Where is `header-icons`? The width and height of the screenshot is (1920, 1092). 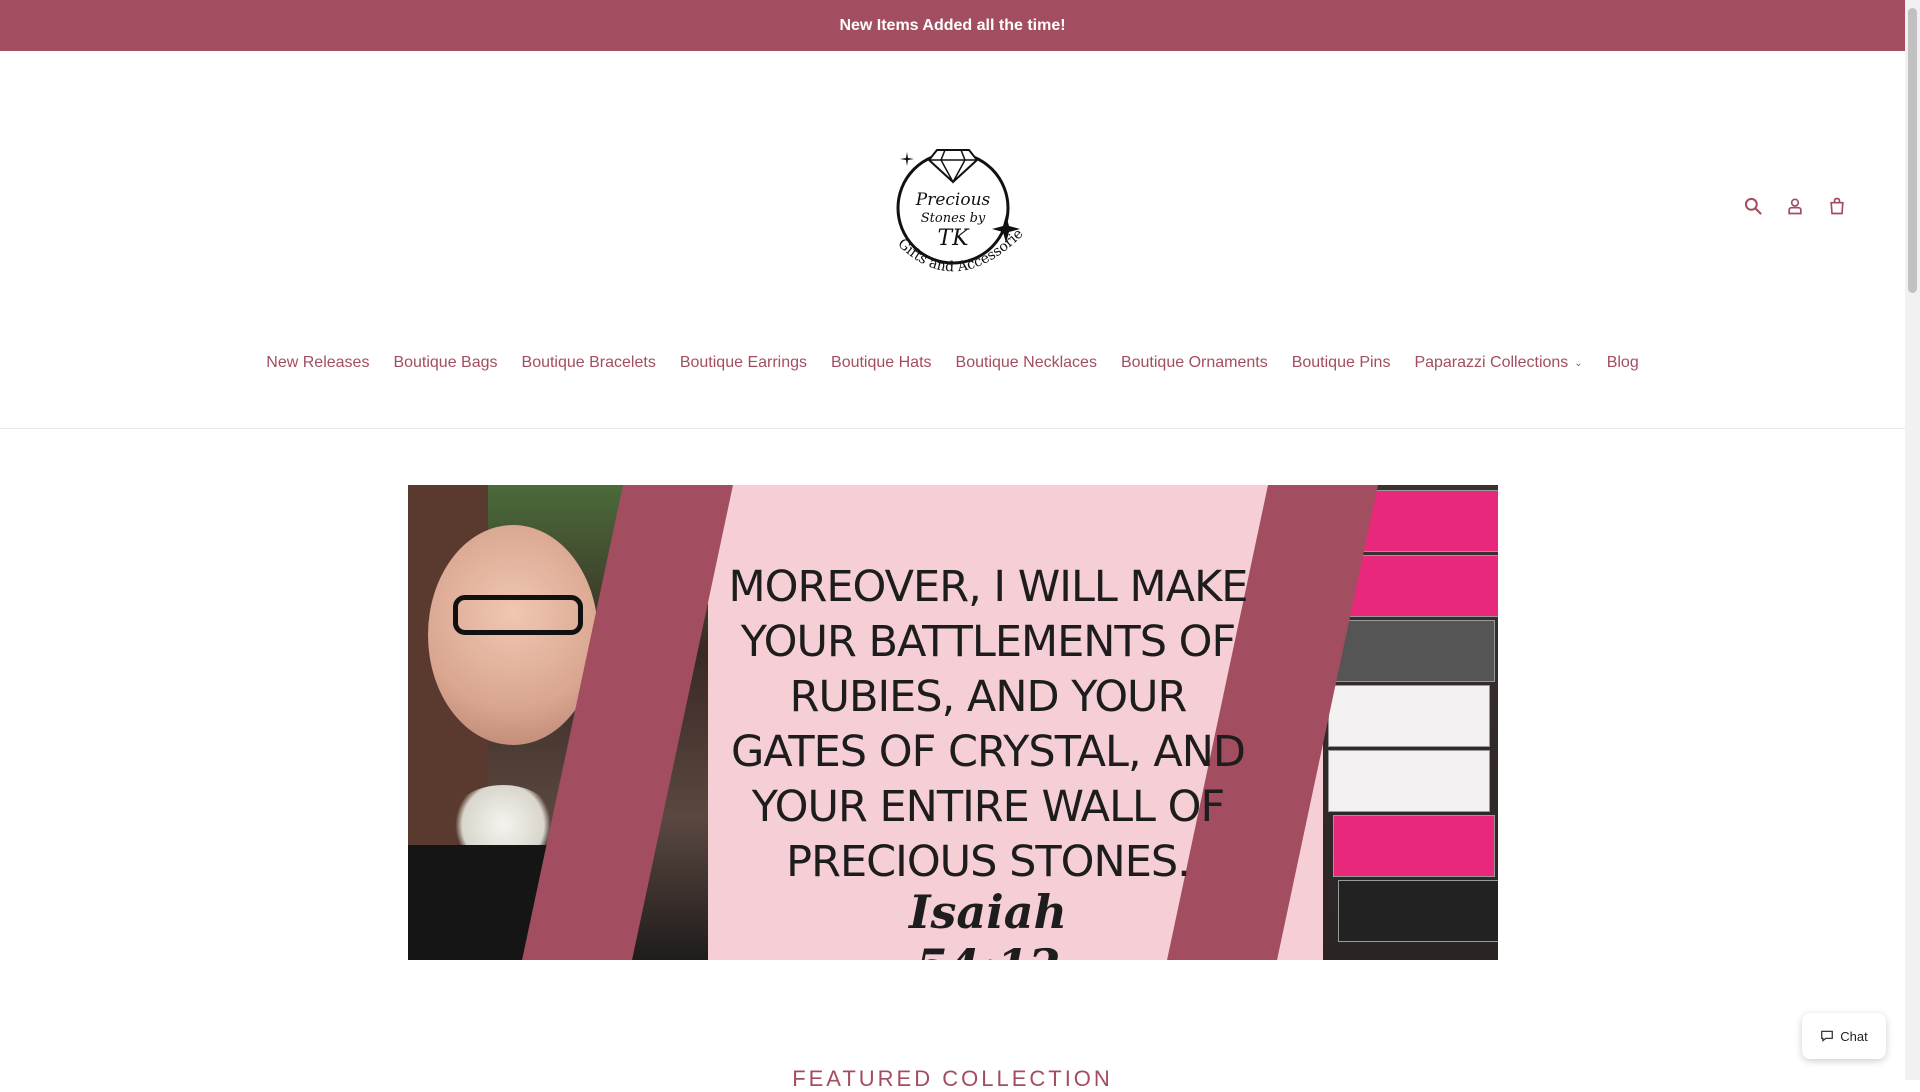
header-icons is located at coordinates (1795, 206).